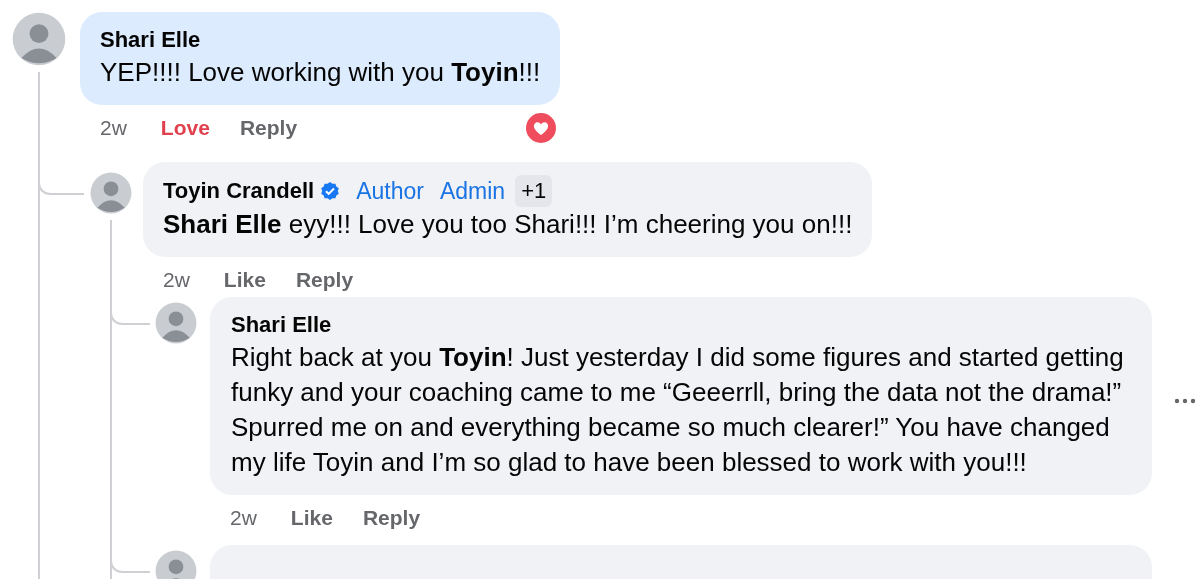 Image resolution: width=1200 pixels, height=579 pixels. Describe the element at coordinates (239, 191) in the screenshot. I see `author-name: Toyin Crandell` at that location.